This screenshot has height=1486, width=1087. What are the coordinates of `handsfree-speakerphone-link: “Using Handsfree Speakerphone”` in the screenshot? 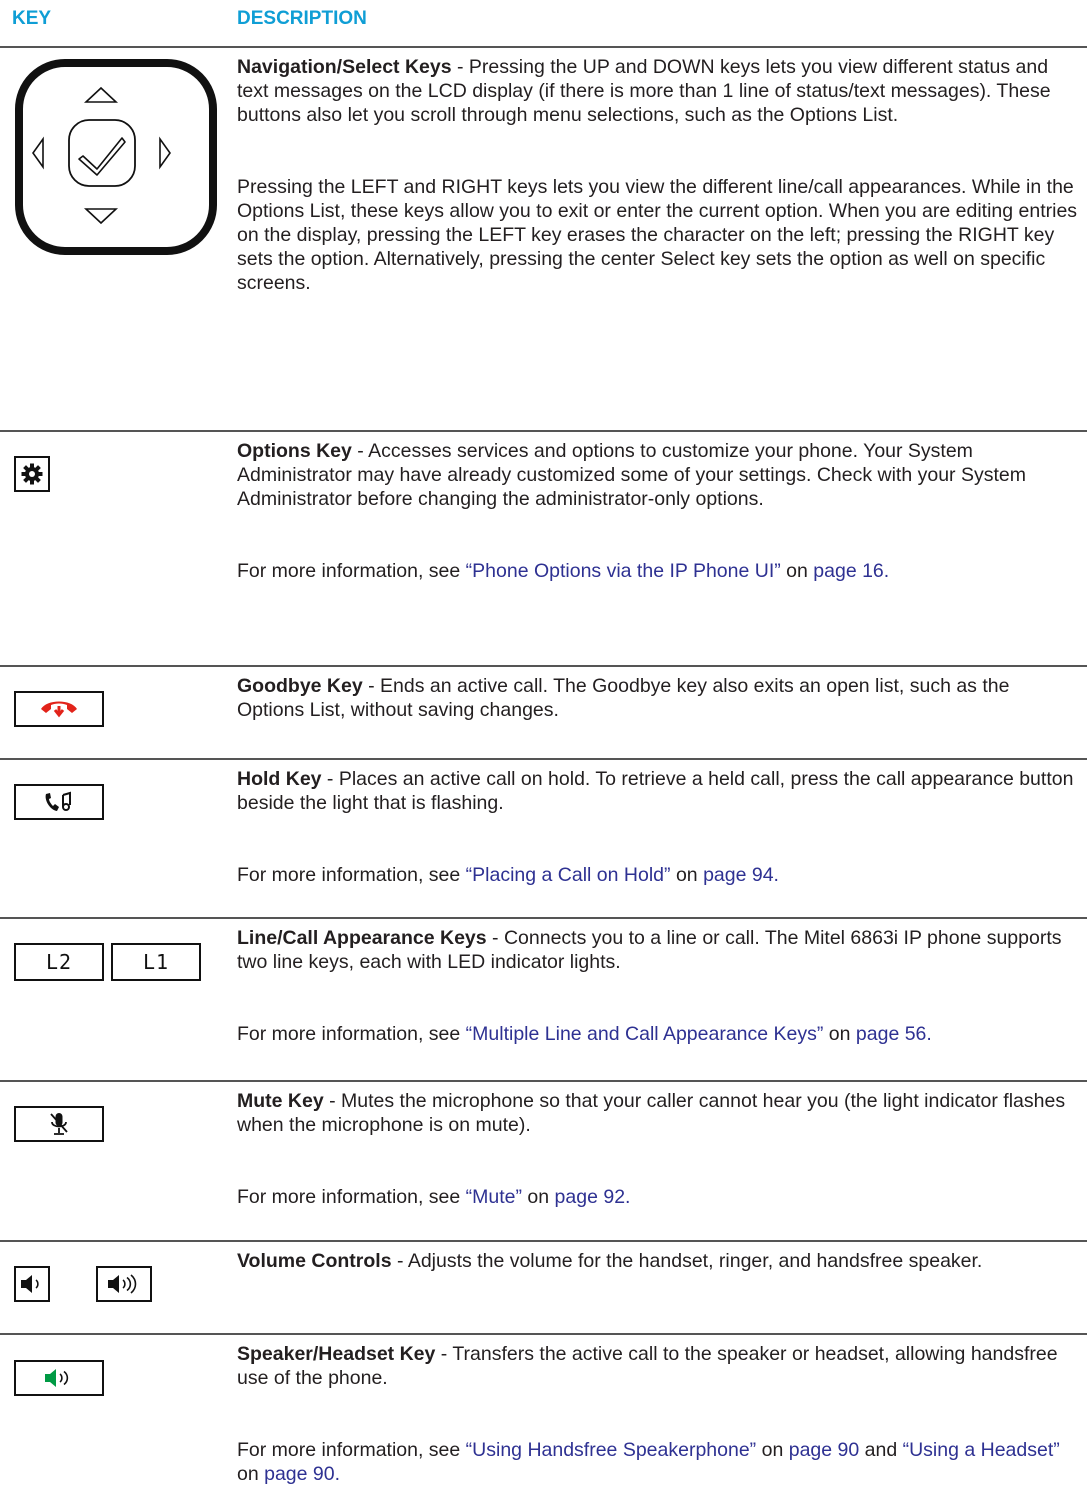 It's located at (611, 1450).